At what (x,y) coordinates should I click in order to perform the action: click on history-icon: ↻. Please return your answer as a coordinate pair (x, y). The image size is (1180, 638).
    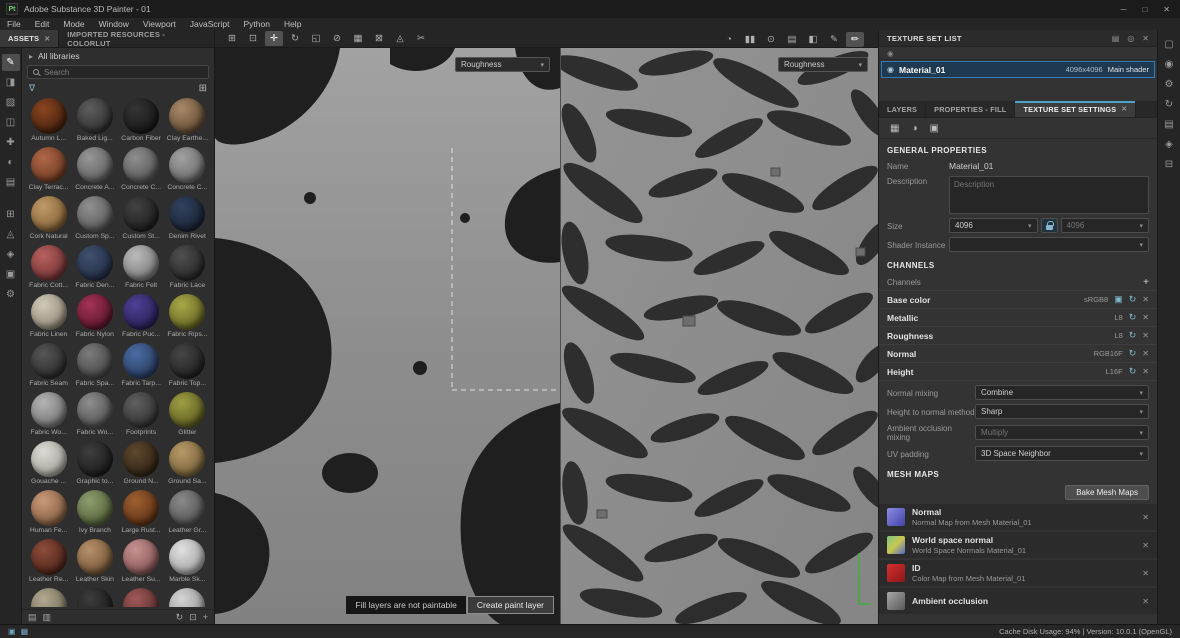
    Looking at the image, I should click on (1169, 104).